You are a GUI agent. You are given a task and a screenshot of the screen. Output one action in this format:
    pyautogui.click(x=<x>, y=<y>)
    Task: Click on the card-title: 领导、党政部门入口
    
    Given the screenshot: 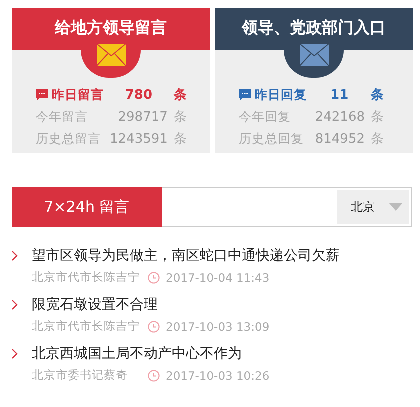 What is the action you would take?
    pyautogui.click(x=314, y=28)
    